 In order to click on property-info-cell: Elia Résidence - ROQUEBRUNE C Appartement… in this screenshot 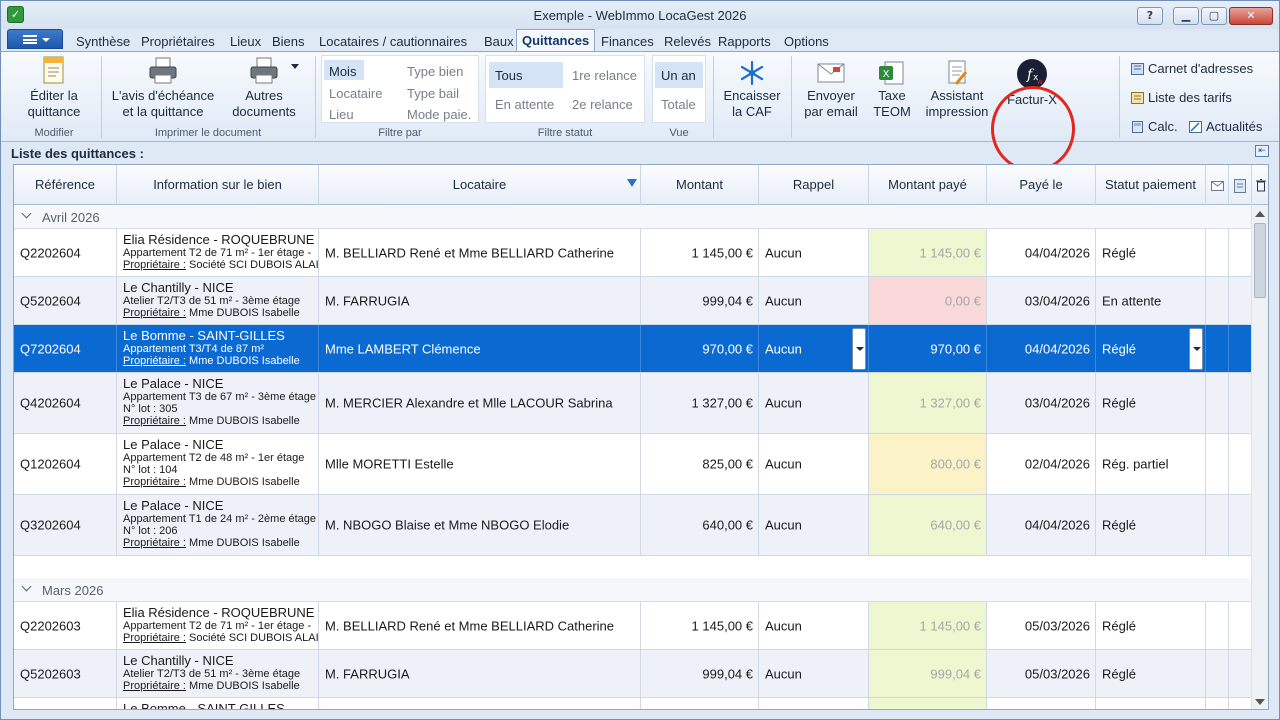, I will do `click(218, 252)`.